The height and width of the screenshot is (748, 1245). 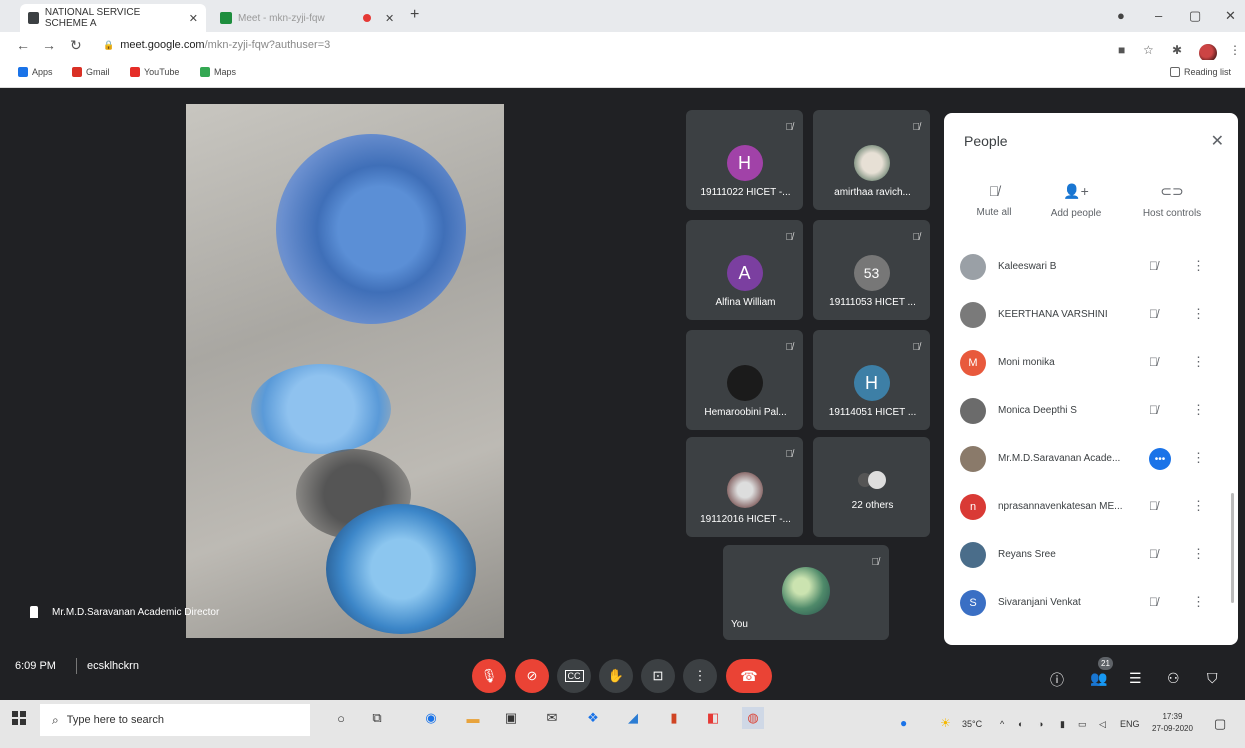 What do you see at coordinates (1235, 50) in the screenshot?
I see `menu-icon: ⋮` at bounding box center [1235, 50].